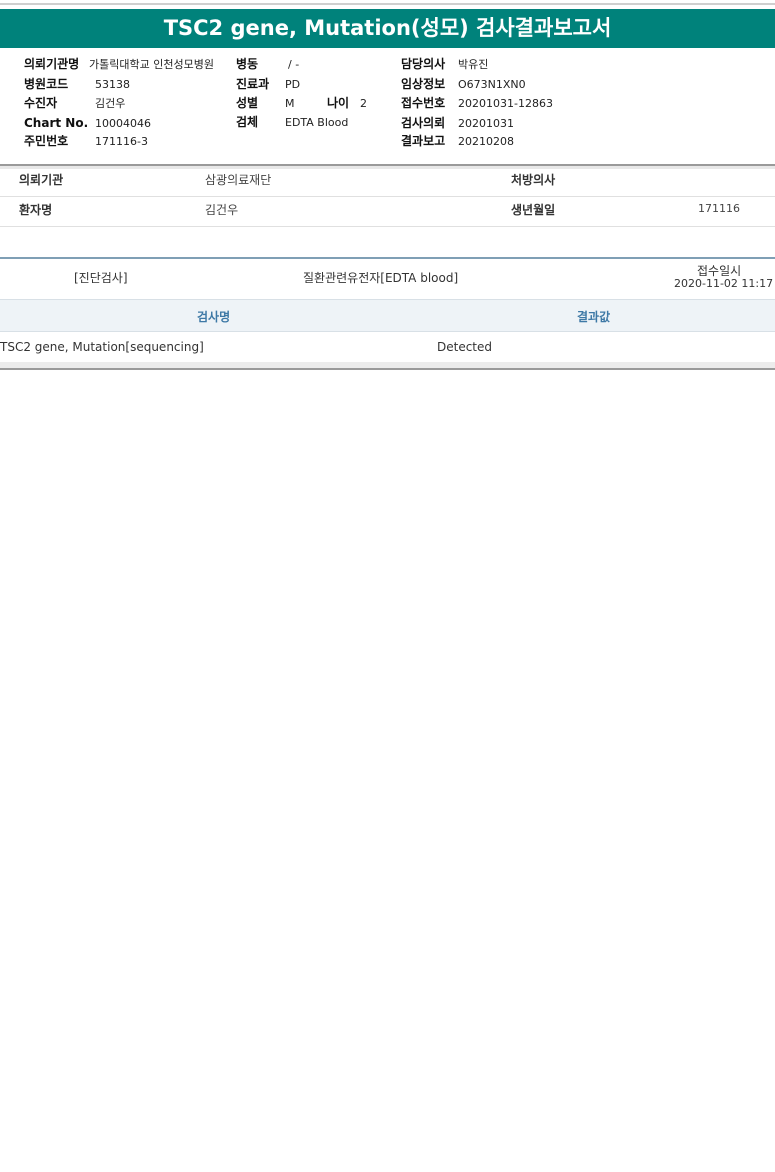 The height and width of the screenshot is (1172, 775). What do you see at coordinates (247, 103) in the screenshot?
I see `header-label: 성별` at bounding box center [247, 103].